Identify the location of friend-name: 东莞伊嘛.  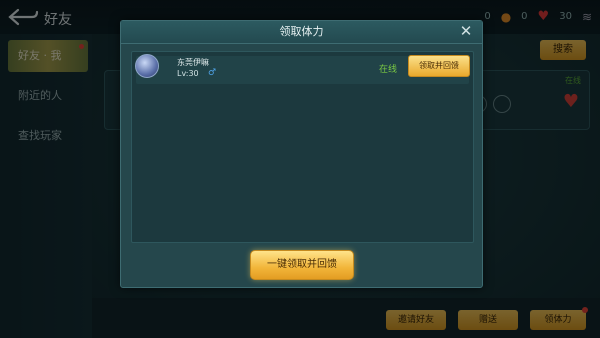
(193, 62).